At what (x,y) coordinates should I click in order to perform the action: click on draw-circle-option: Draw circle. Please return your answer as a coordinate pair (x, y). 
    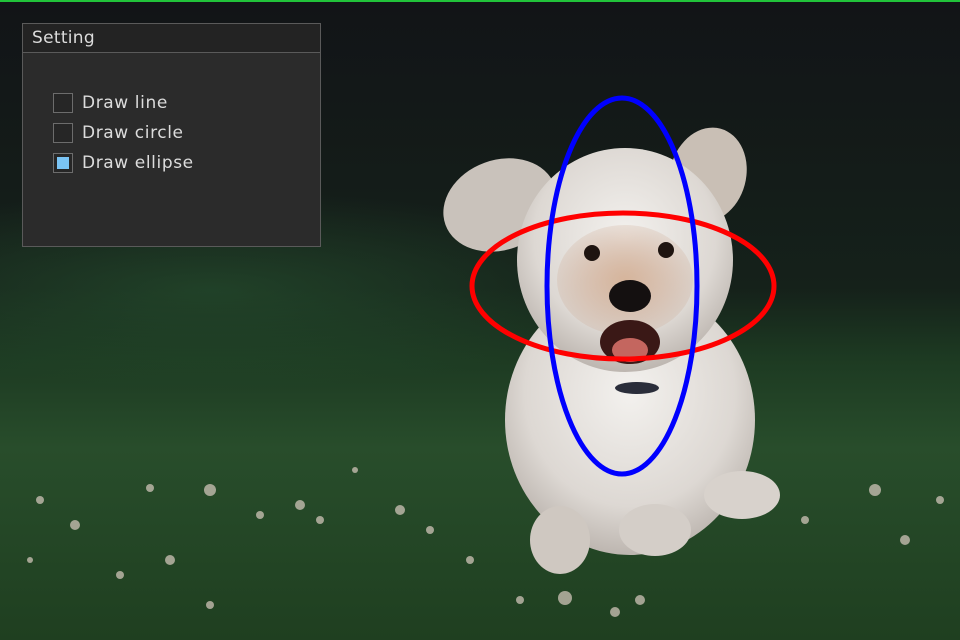
    Looking at the image, I should click on (118, 133).